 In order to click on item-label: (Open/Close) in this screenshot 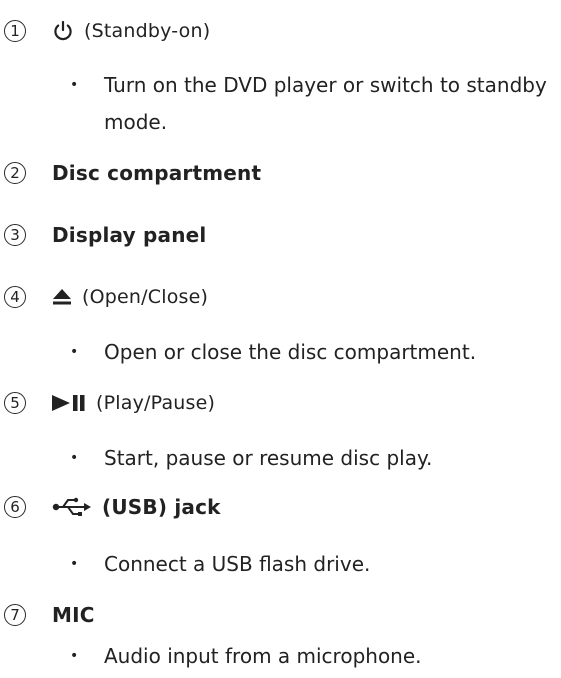, I will do `click(145, 297)`.